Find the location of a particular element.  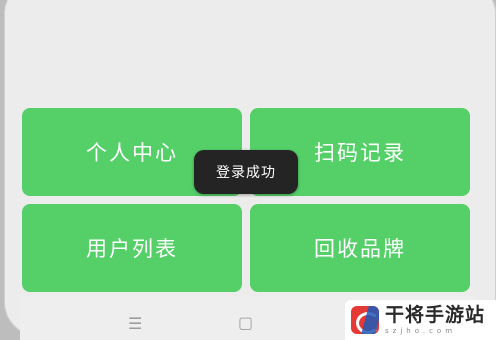

login-success-toast: 登录成功 is located at coordinates (246, 172).